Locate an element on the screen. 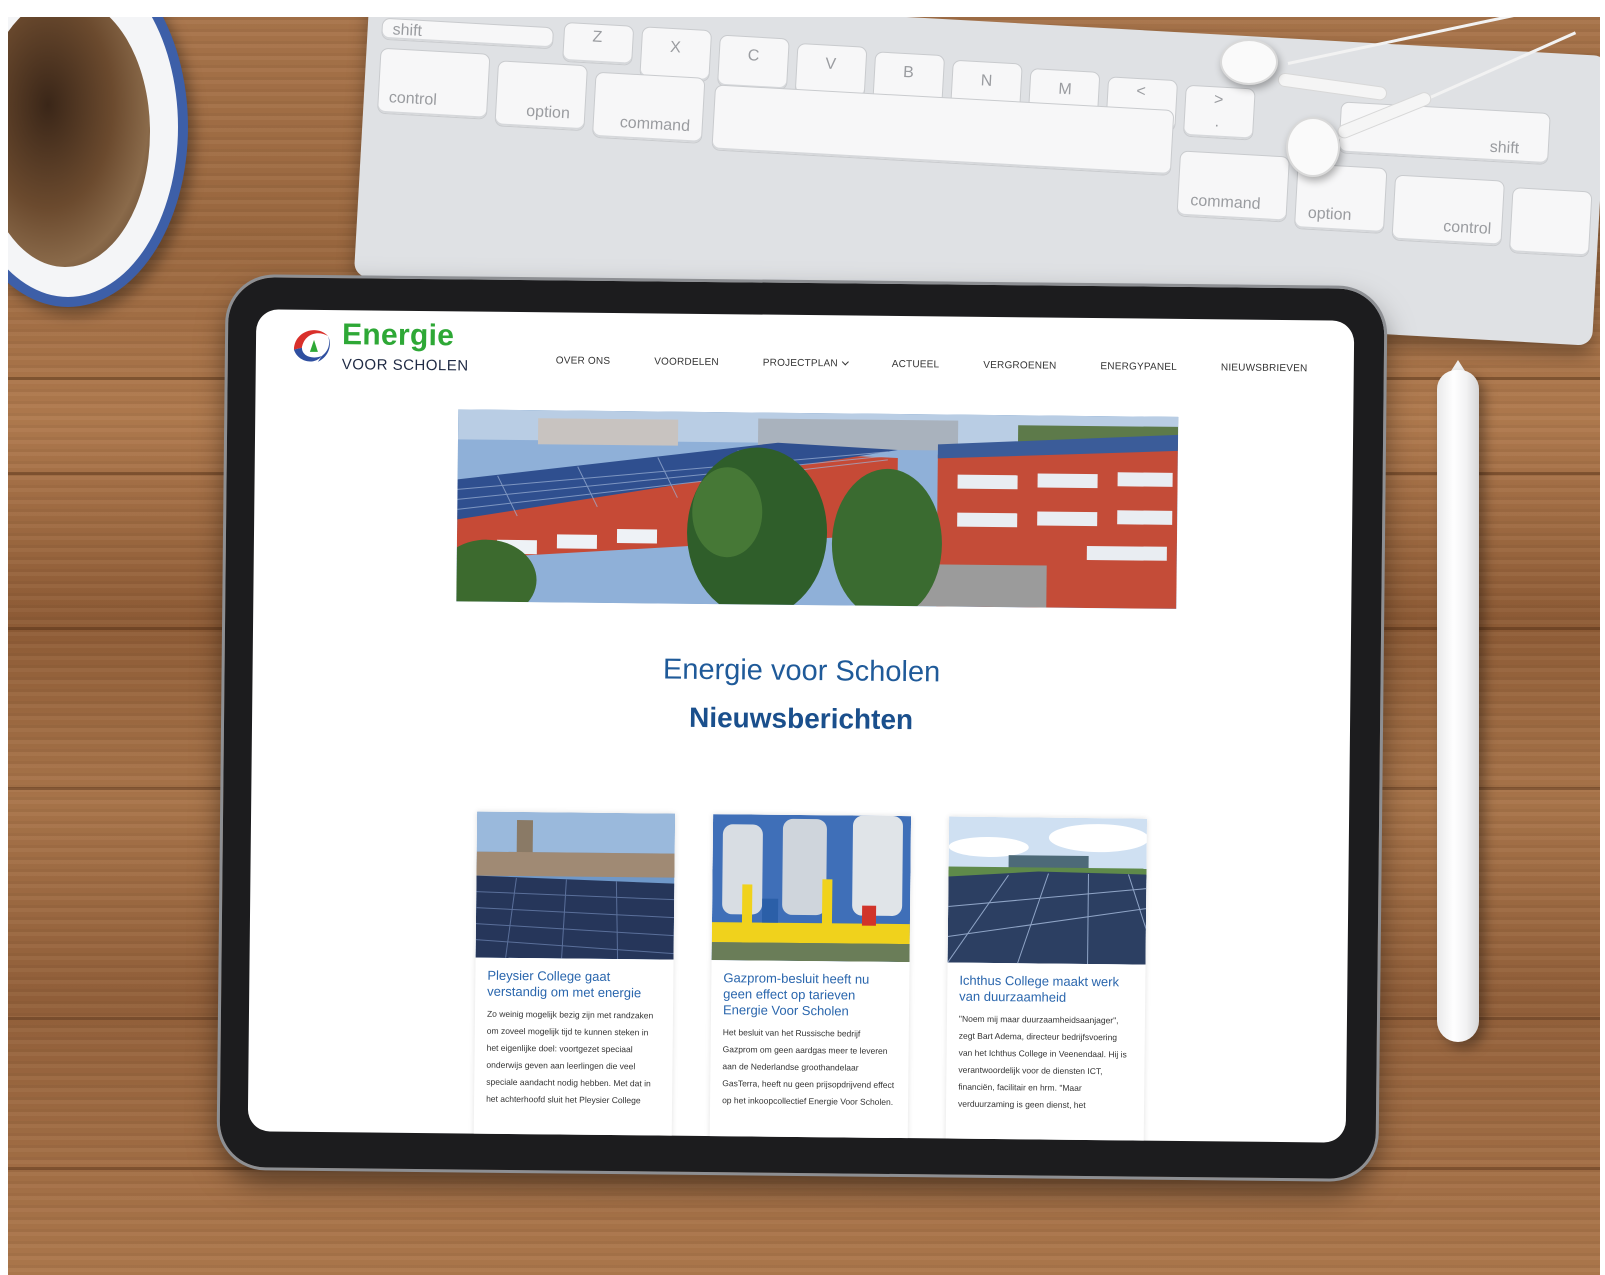 The height and width of the screenshot is (1275, 1605). coffee is located at coordinates (79, 142).